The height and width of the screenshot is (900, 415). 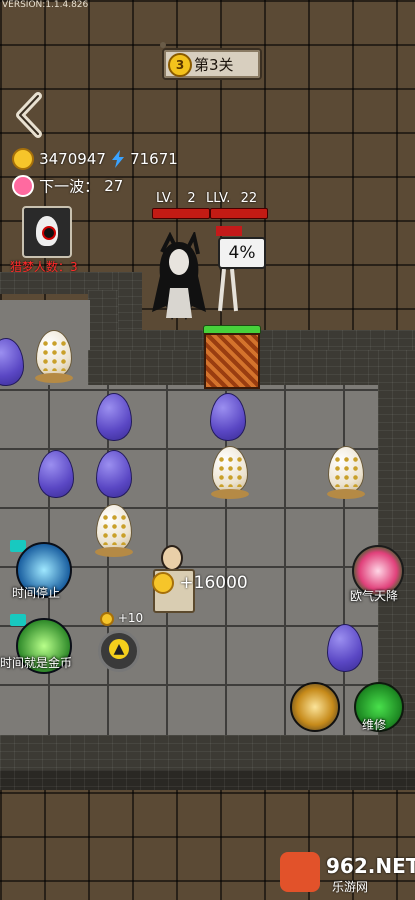 What do you see at coordinates (176, 198) in the screenshot?
I see `enemy-level-label-ghost: LV. 2` at bounding box center [176, 198].